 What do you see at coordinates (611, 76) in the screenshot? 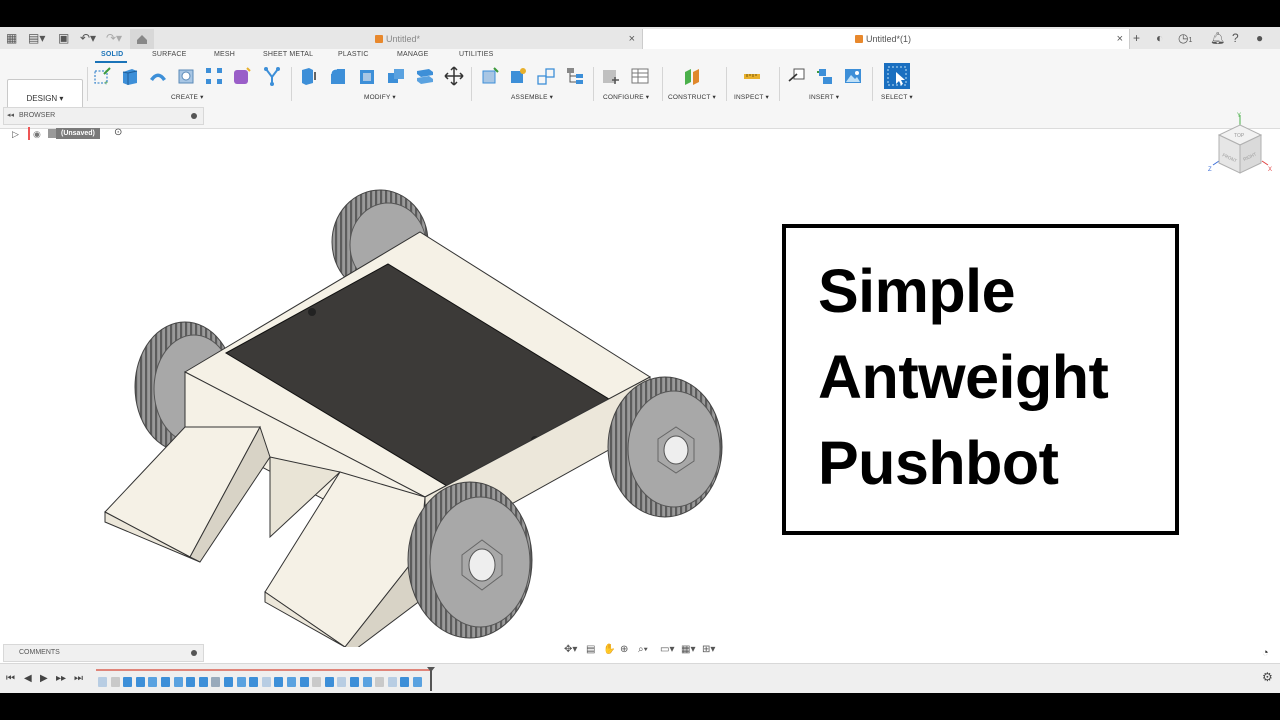
I see `configure-body-icon` at bounding box center [611, 76].